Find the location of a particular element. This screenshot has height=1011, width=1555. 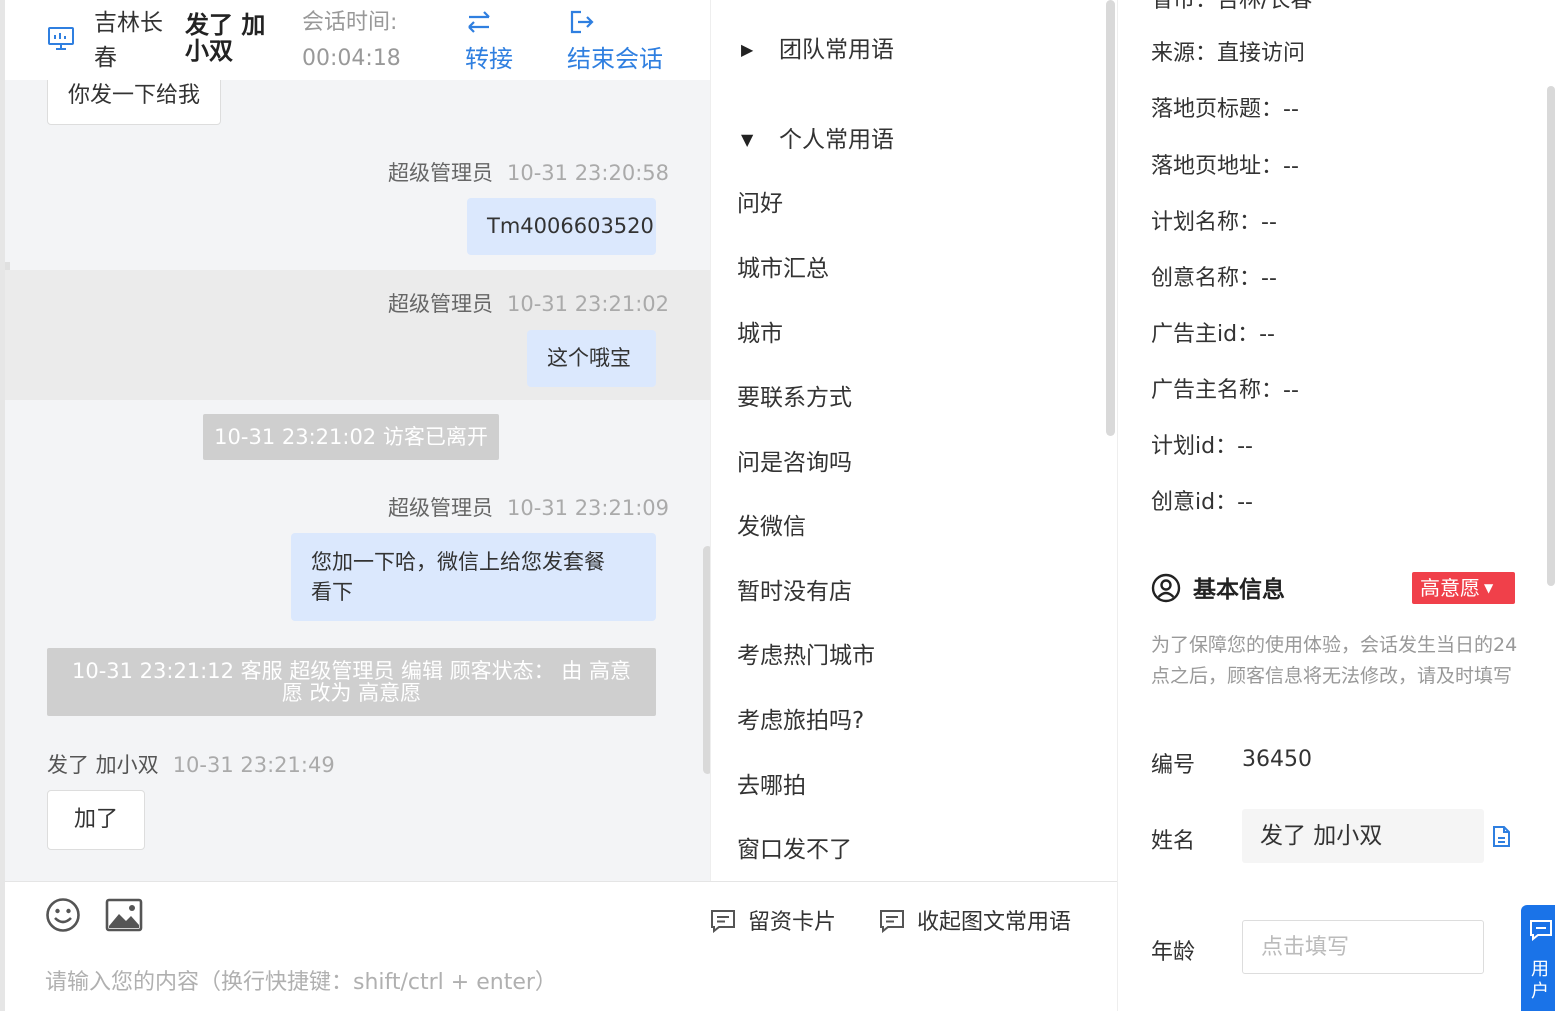

lead-card-button: 留资卡片 is located at coordinates (773, 920).